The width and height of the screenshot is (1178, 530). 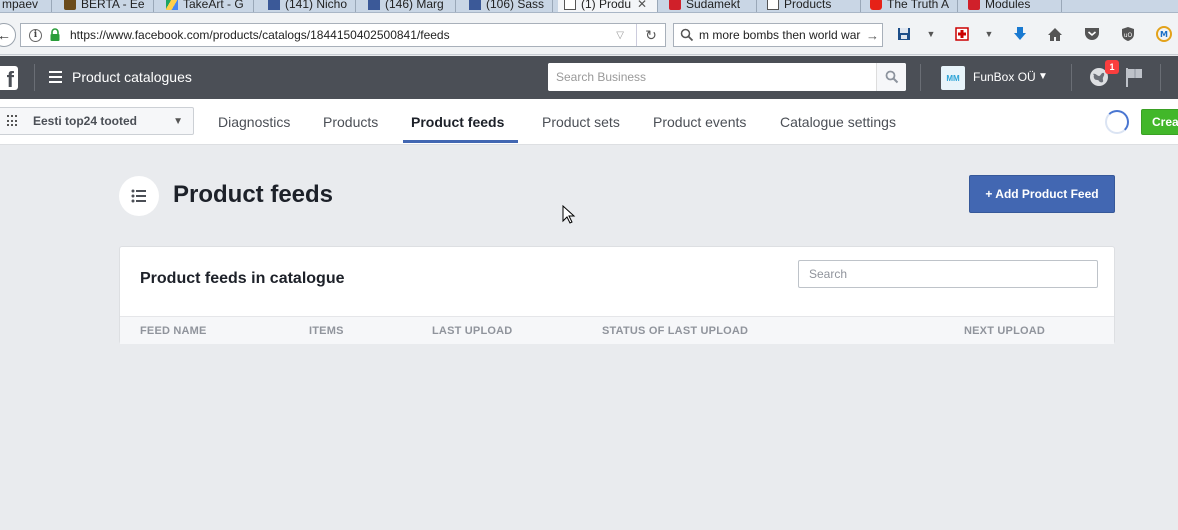 I want to click on feed-search-input, so click(x=948, y=274).